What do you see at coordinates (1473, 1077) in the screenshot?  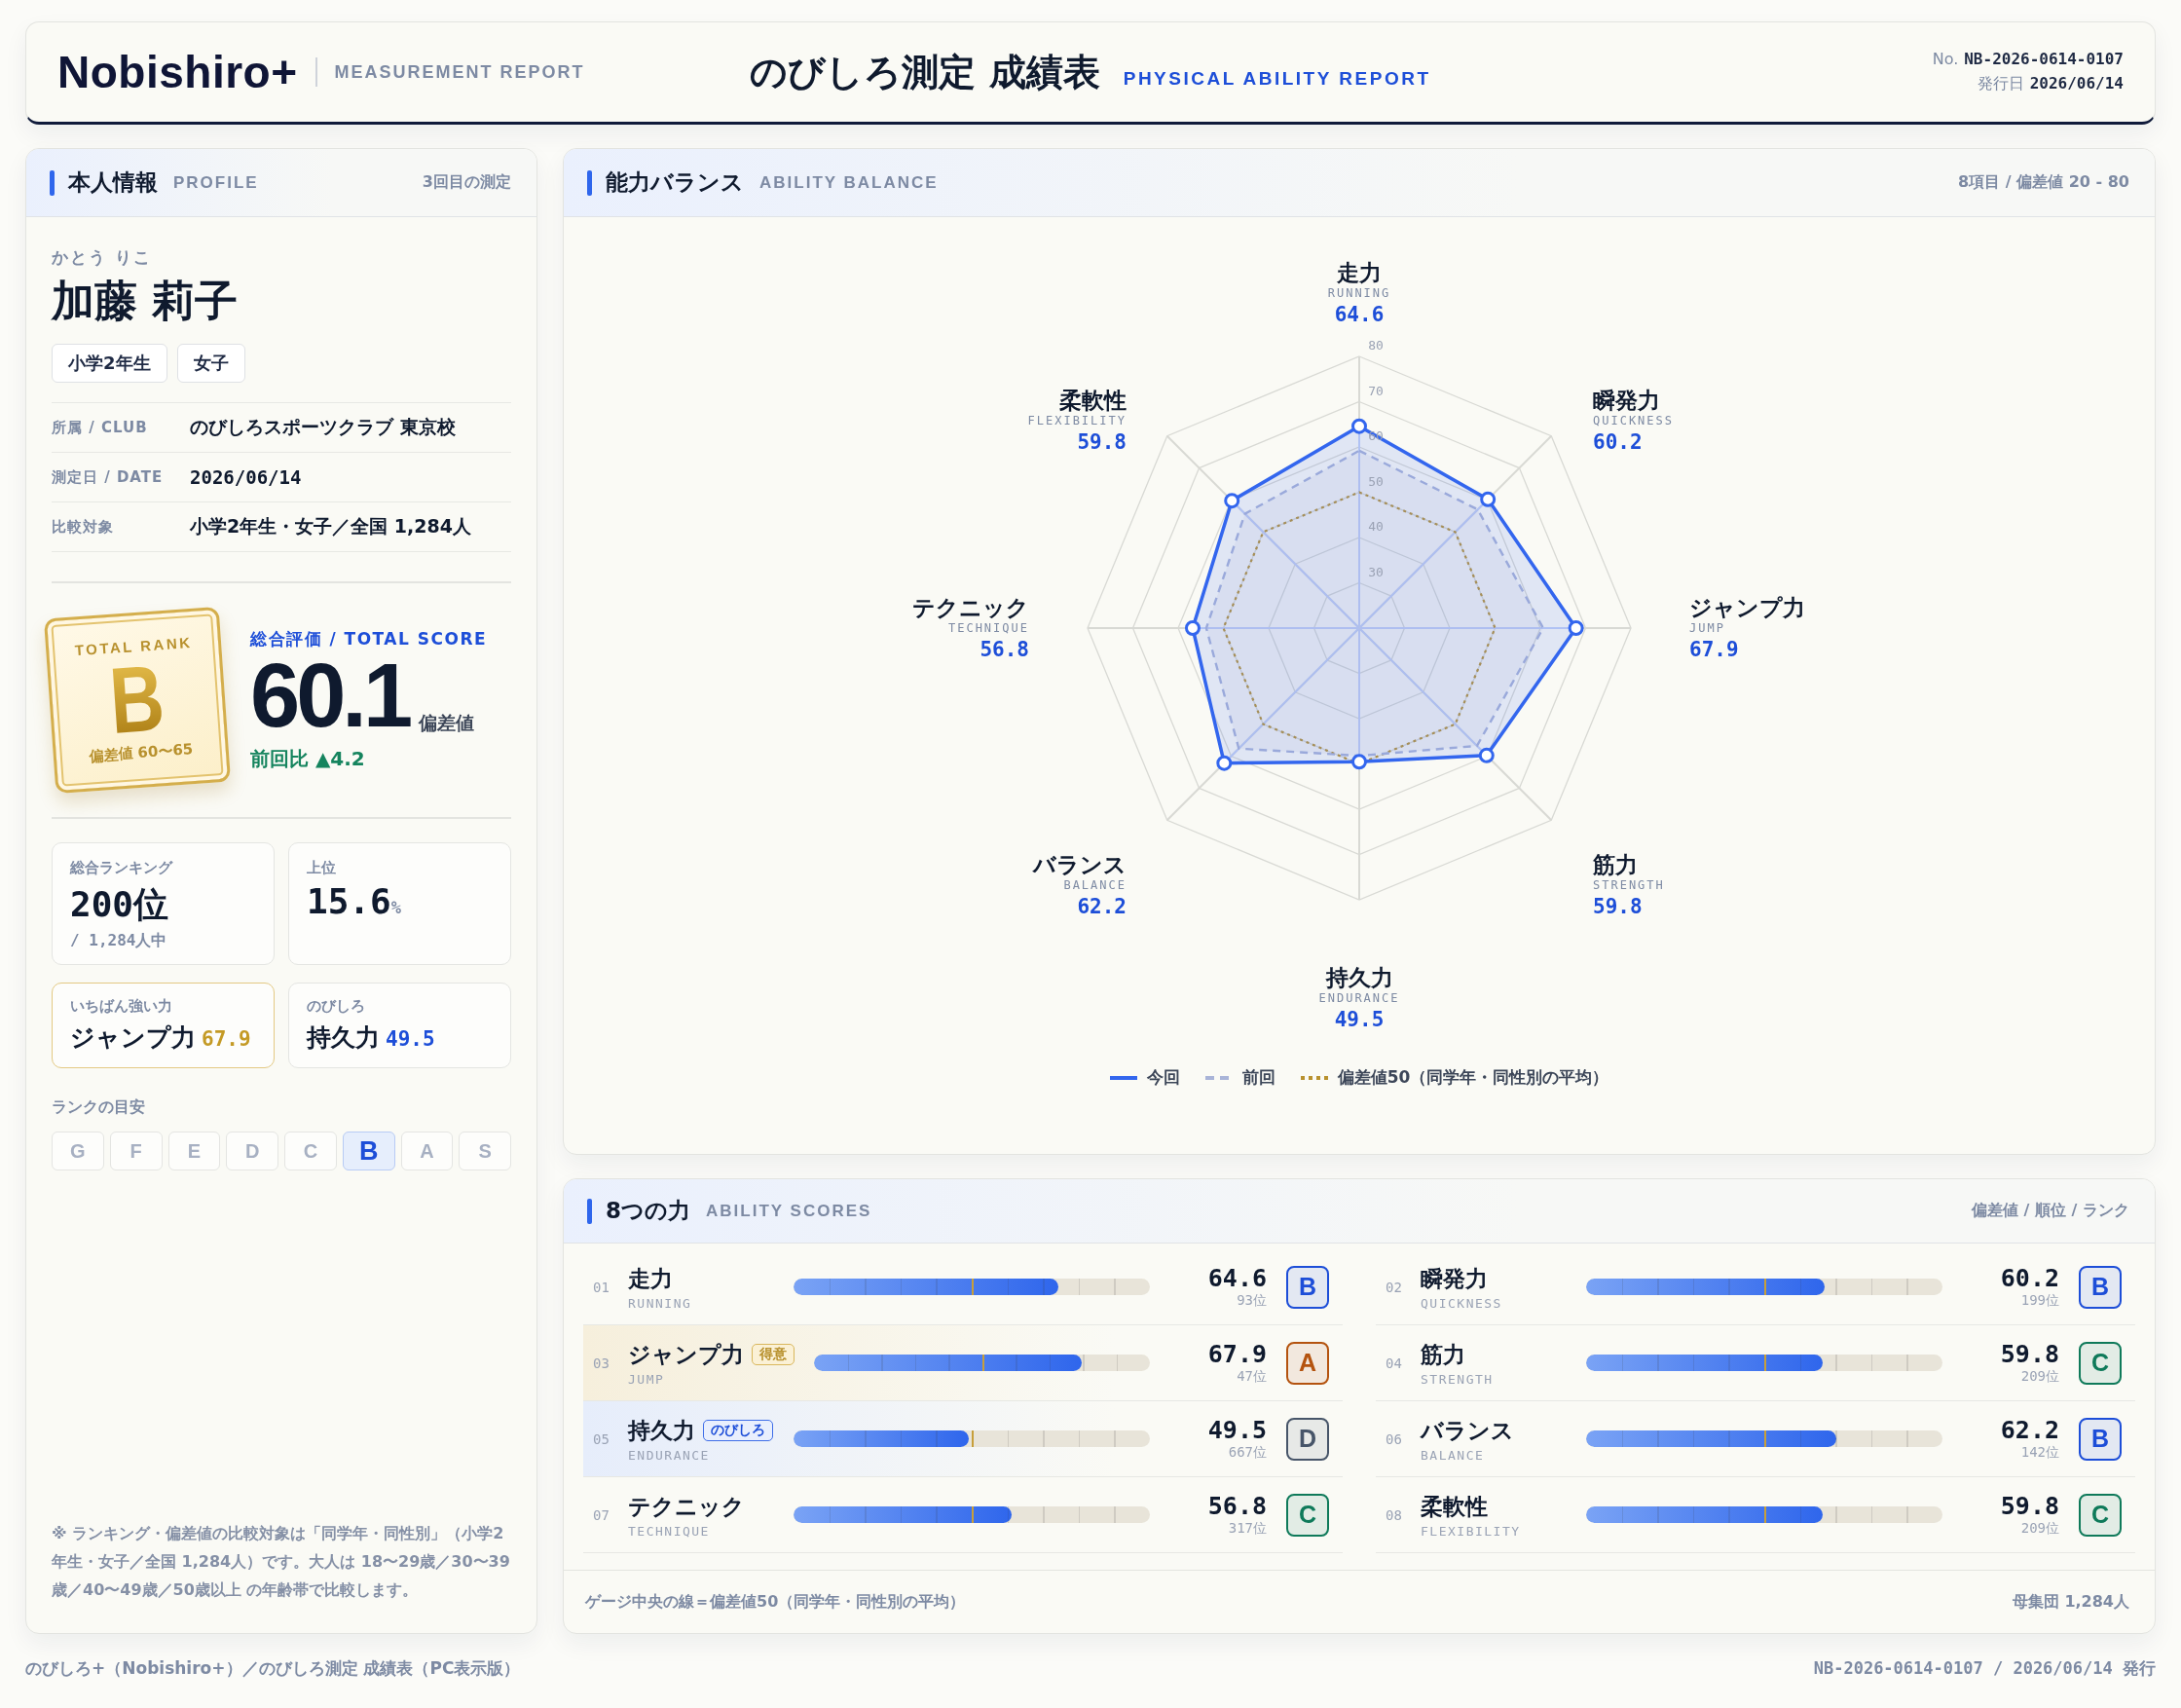 I see `legend-label: 偏差値50（同学年・同性別の平均）` at bounding box center [1473, 1077].